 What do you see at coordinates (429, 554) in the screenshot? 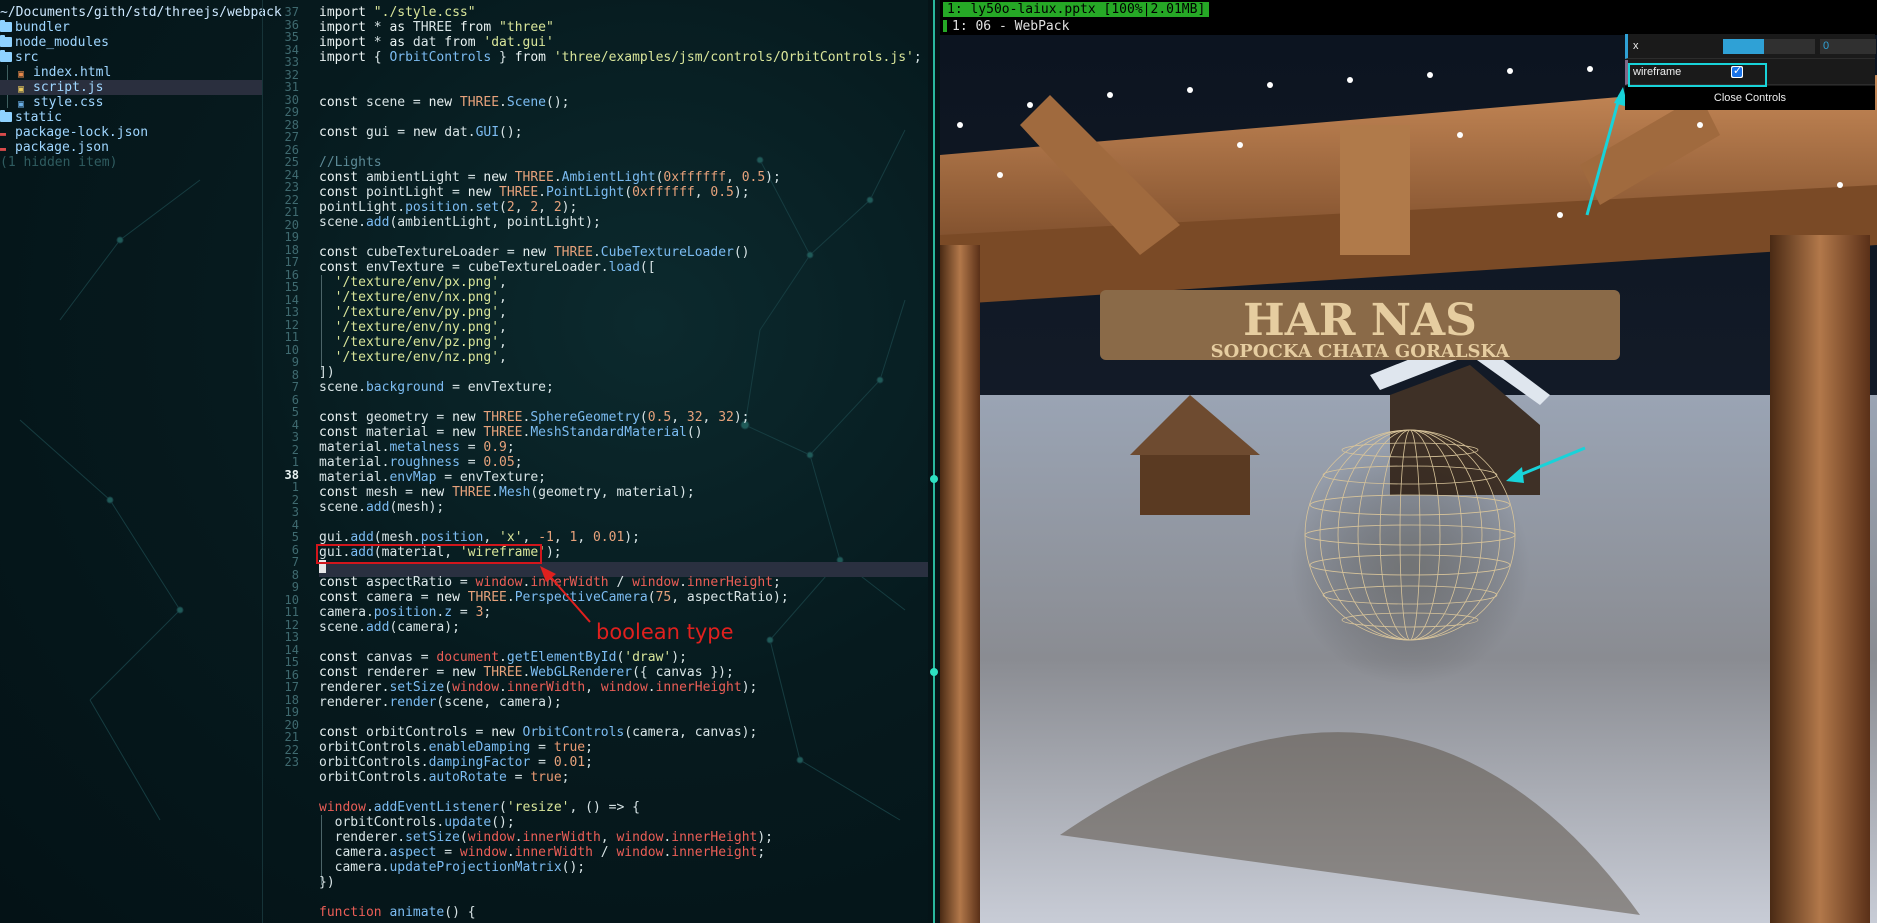
I see `annotation-highlight-box` at bounding box center [429, 554].